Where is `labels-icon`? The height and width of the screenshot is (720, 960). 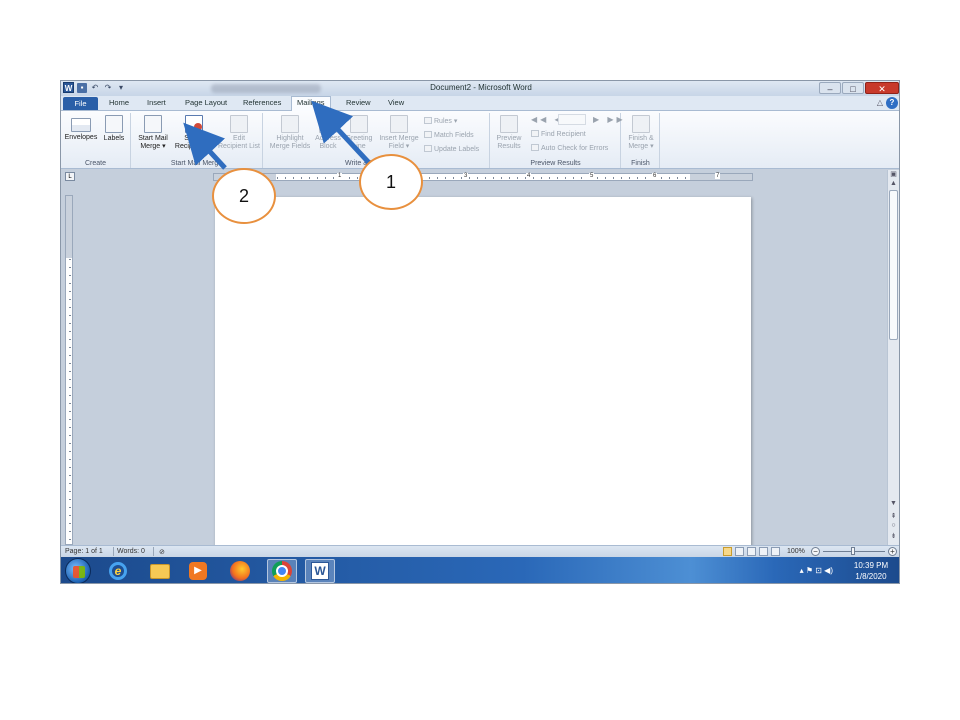 labels-icon is located at coordinates (114, 124).